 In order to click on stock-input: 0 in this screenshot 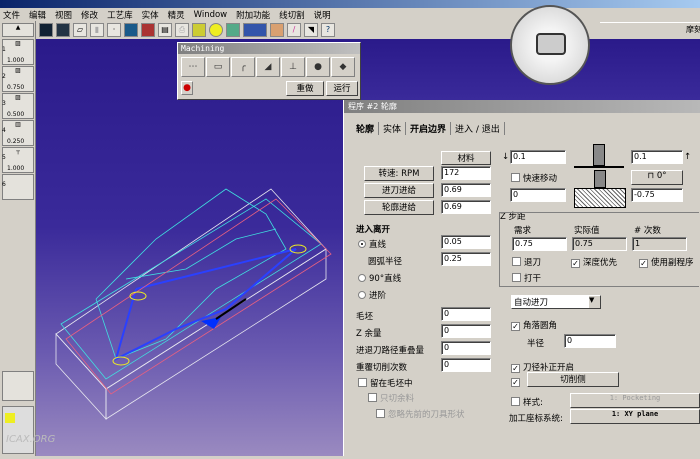, I will do `click(466, 314)`.